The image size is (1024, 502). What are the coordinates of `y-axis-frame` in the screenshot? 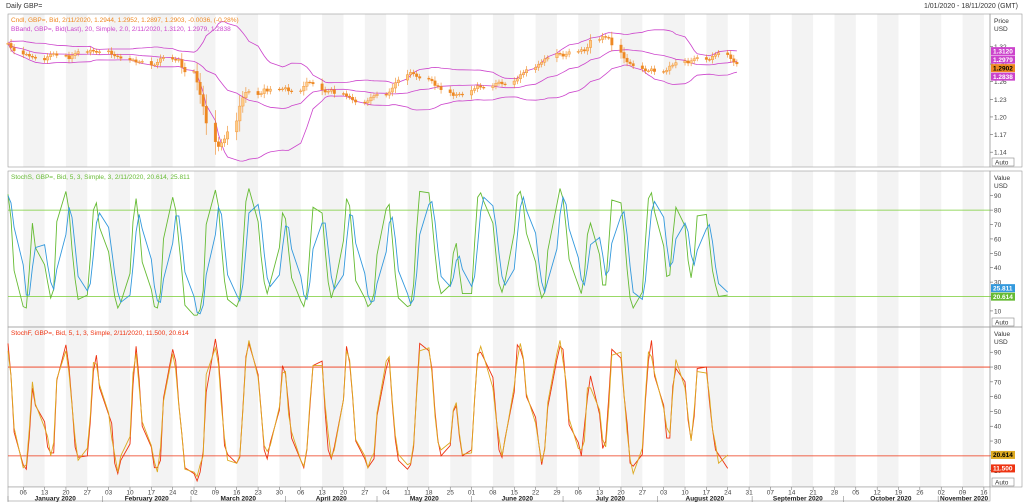 It's located at (1006, 90).